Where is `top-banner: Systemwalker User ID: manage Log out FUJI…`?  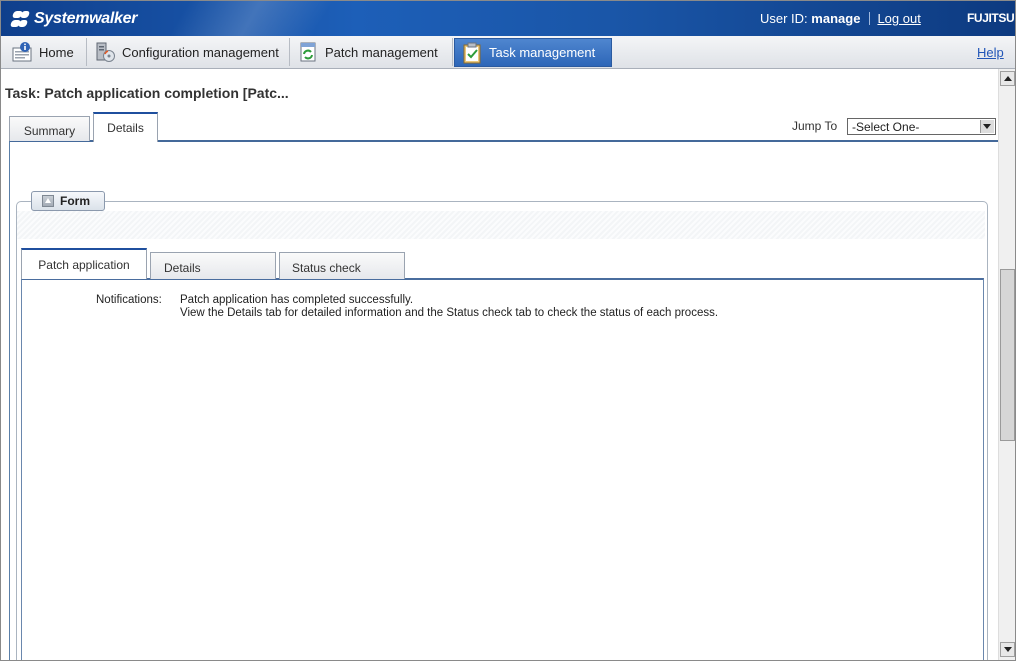 top-banner: Systemwalker User ID: manage Log out FUJI… is located at coordinates (508, 18).